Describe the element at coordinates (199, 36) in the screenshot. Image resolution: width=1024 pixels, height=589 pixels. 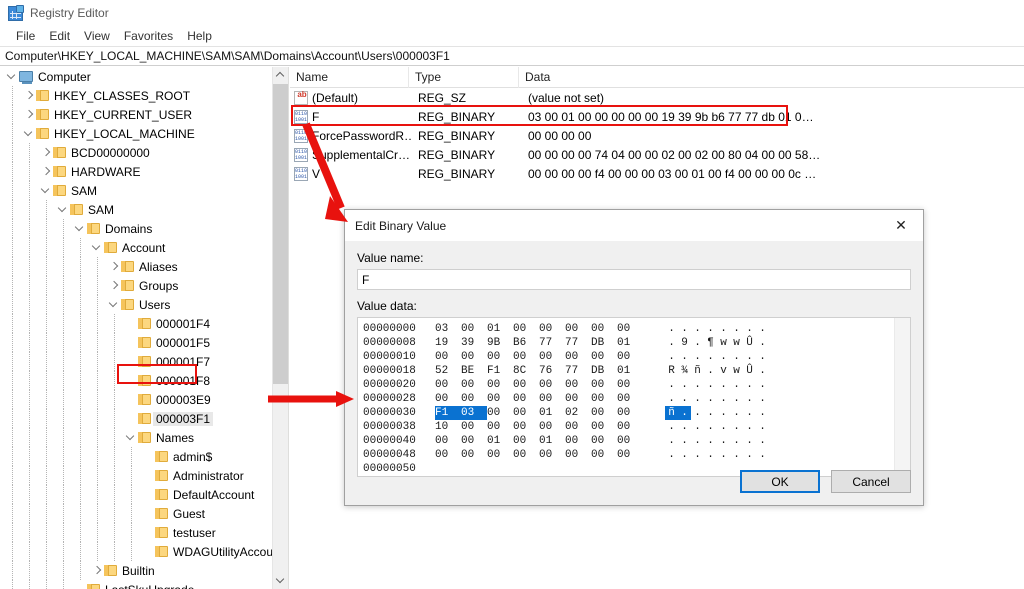
I see `menu-item-help: Help` at that location.